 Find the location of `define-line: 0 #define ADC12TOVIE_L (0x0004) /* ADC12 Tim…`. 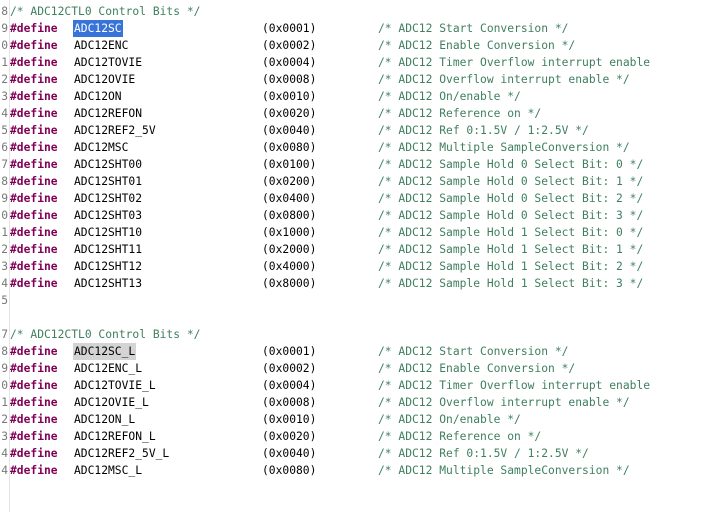

define-line: 0 #define ADC12TOVIE_L (0x0004) /* ADC12 Tim… is located at coordinates (352, 385).